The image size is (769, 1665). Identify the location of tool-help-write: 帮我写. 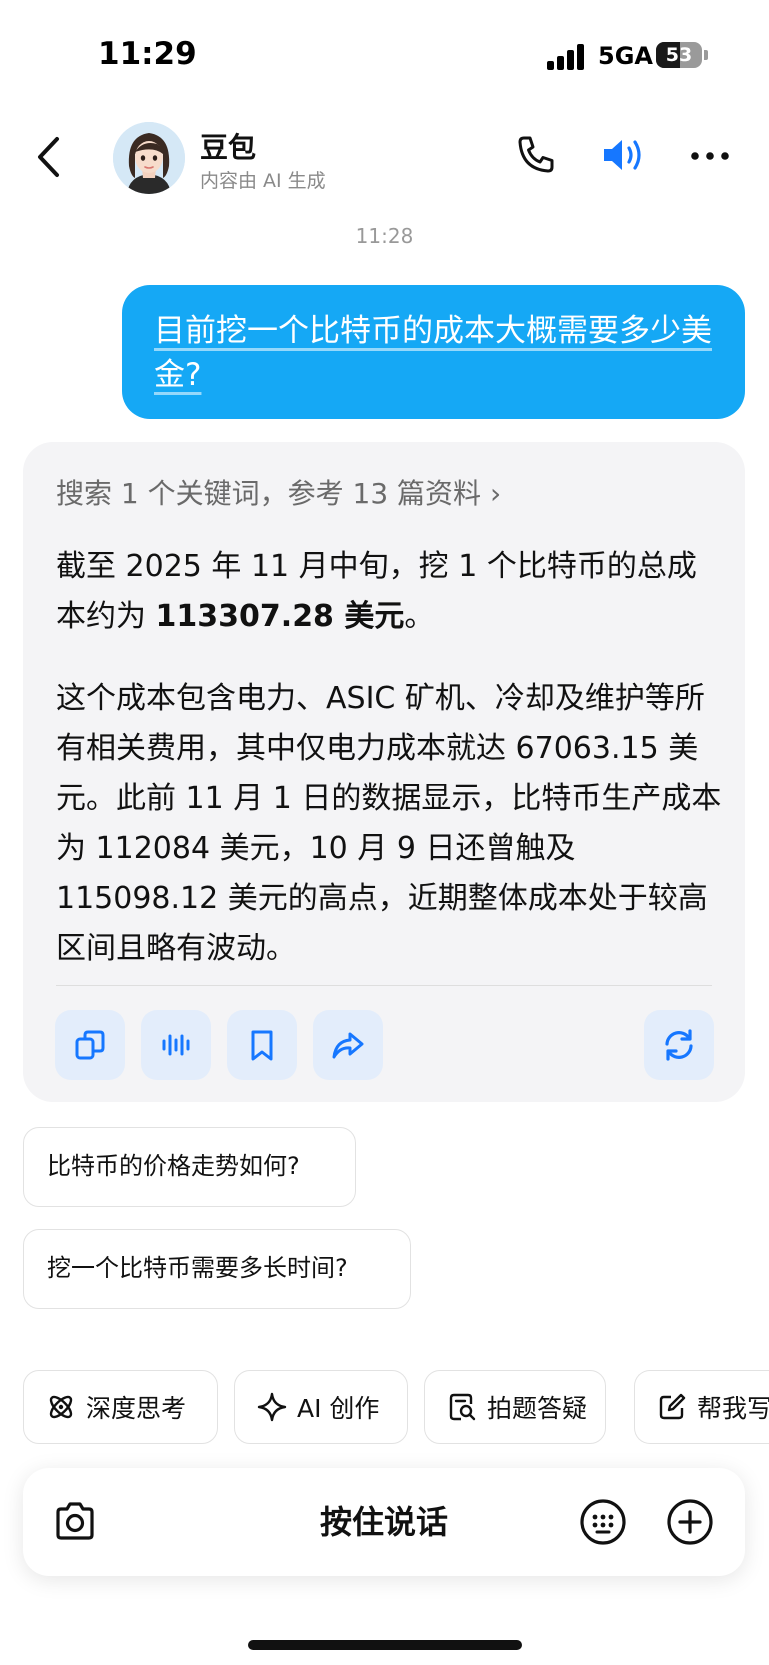
(701, 1407).